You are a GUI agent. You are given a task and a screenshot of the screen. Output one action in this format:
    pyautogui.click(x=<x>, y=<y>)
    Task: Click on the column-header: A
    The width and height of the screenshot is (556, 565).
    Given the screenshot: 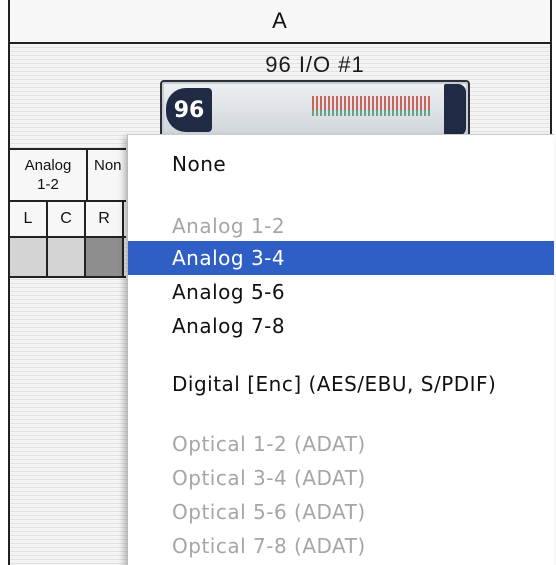 What is the action you would take?
    pyautogui.click(x=280, y=22)
    